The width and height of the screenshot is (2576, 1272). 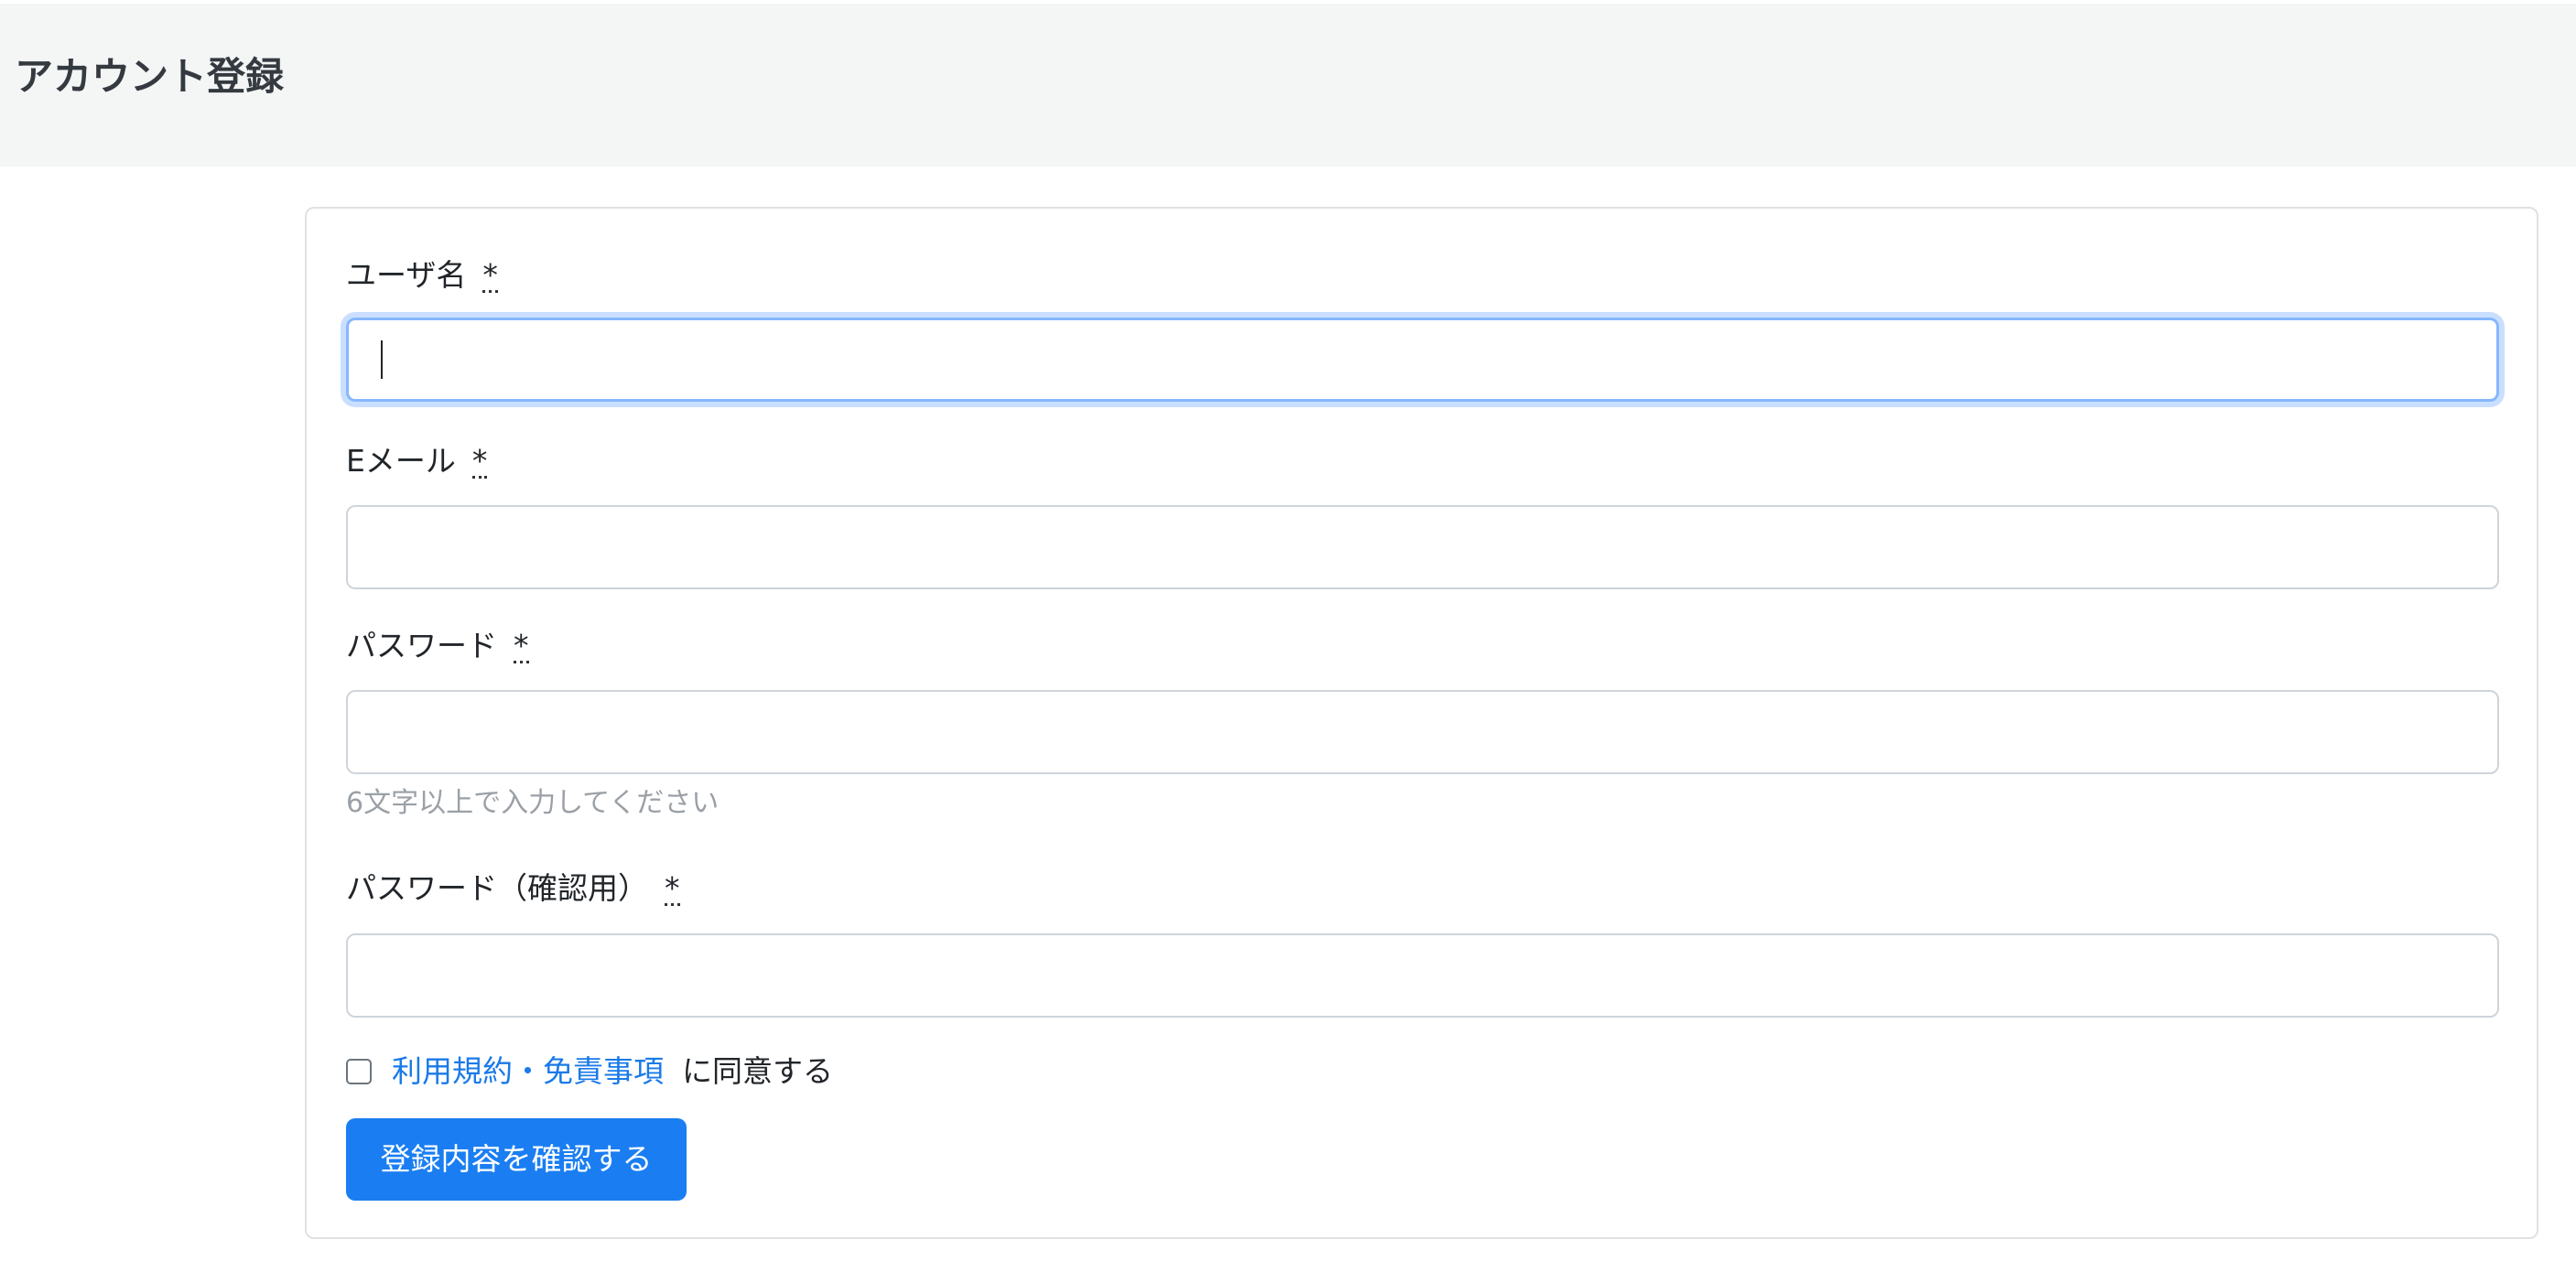 I want to click on password-confirm-label: パスワード（確認用） *, so click(x=513, y=888).